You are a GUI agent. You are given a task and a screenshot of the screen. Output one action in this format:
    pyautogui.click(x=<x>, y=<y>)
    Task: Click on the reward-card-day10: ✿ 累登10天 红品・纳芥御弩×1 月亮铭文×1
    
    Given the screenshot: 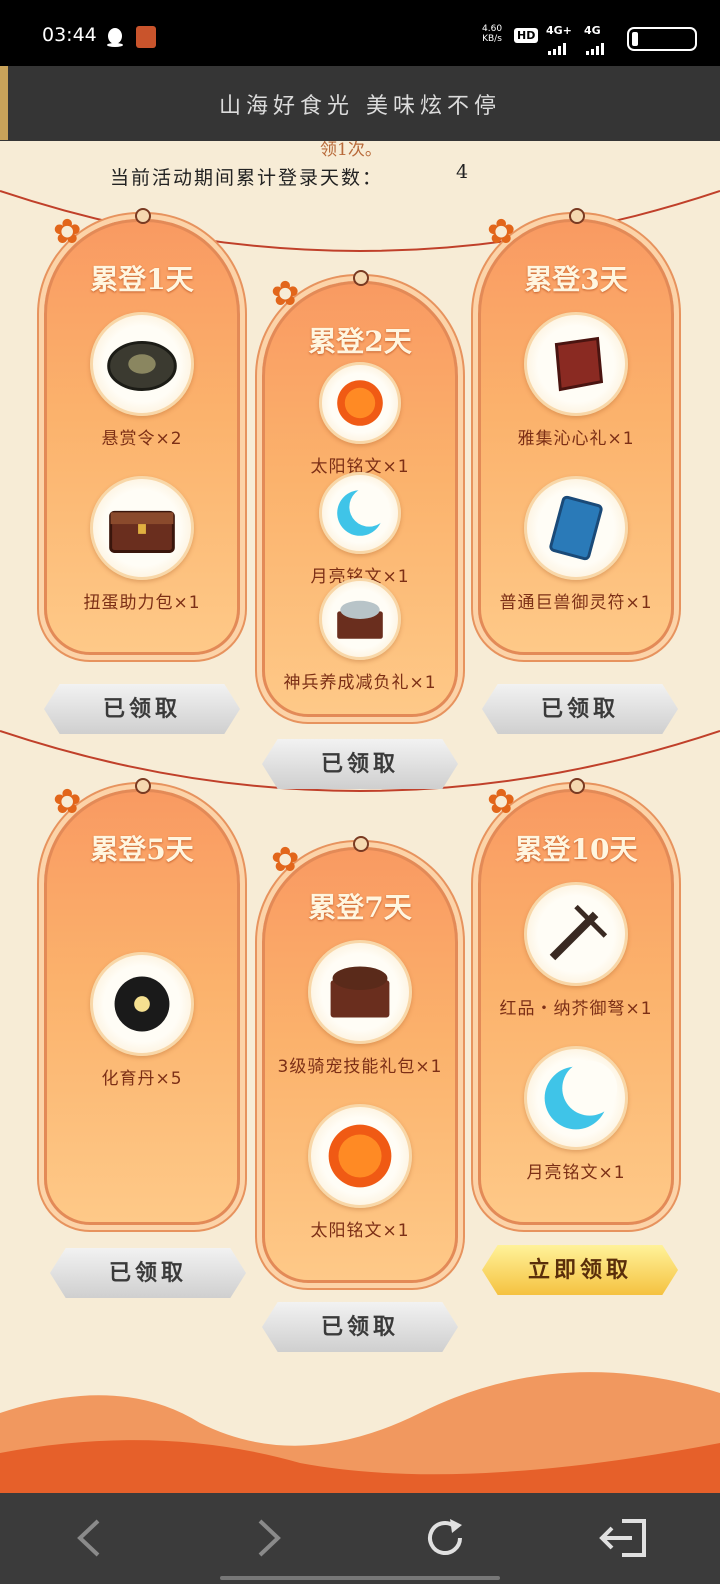 What is the action you would take?
    pyautogui.click(x=576, y=1001)
    